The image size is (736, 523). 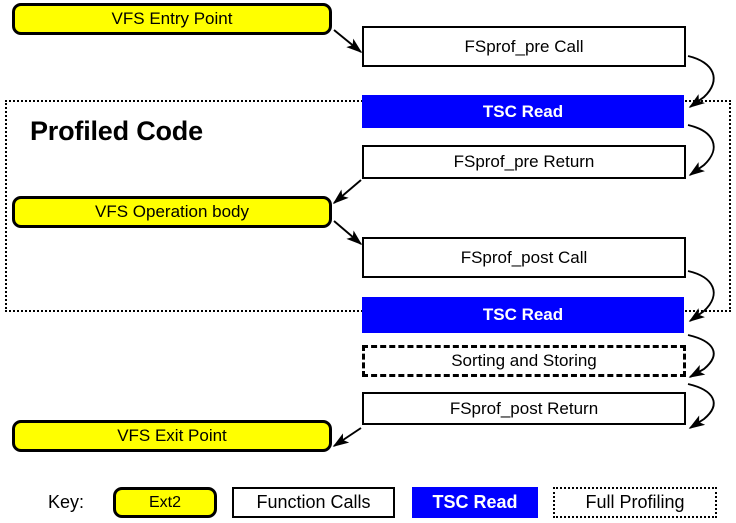 I want to click on node-label: FSprof_post Return, so click(x=524, y=408).